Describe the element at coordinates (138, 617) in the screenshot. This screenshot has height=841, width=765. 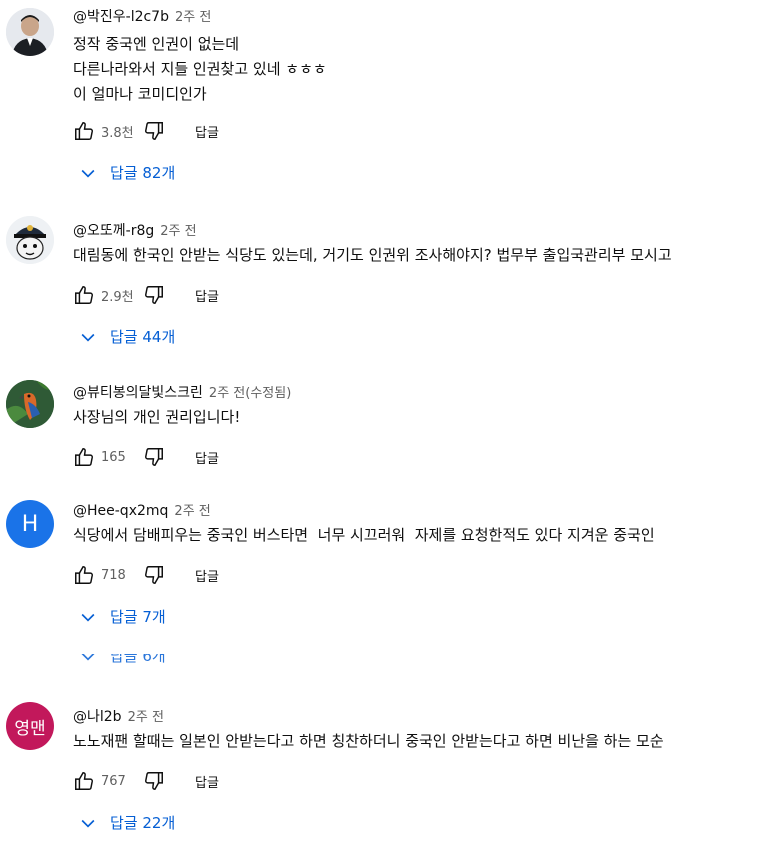
I see `replies-label: 답글 7개` at that location.